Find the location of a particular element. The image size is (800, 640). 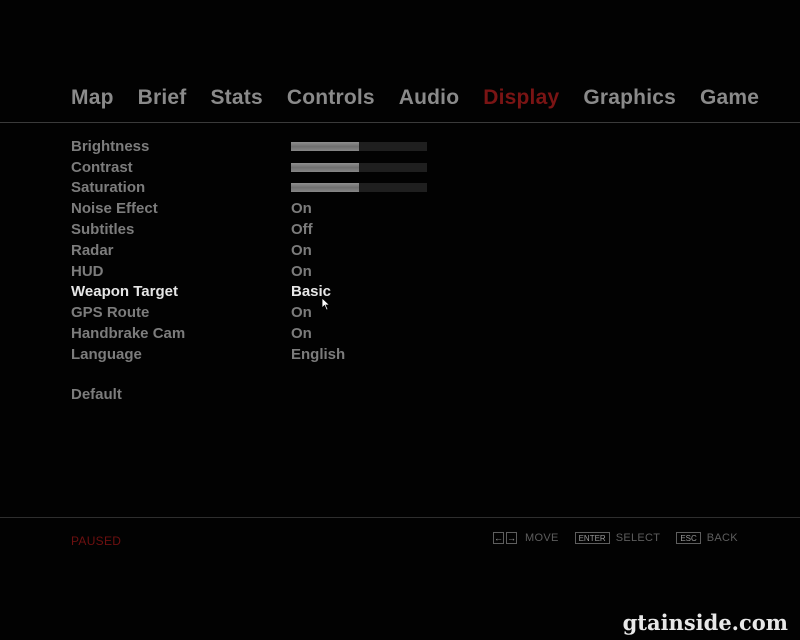

saturation-slider is located at coordinates (359, 188).